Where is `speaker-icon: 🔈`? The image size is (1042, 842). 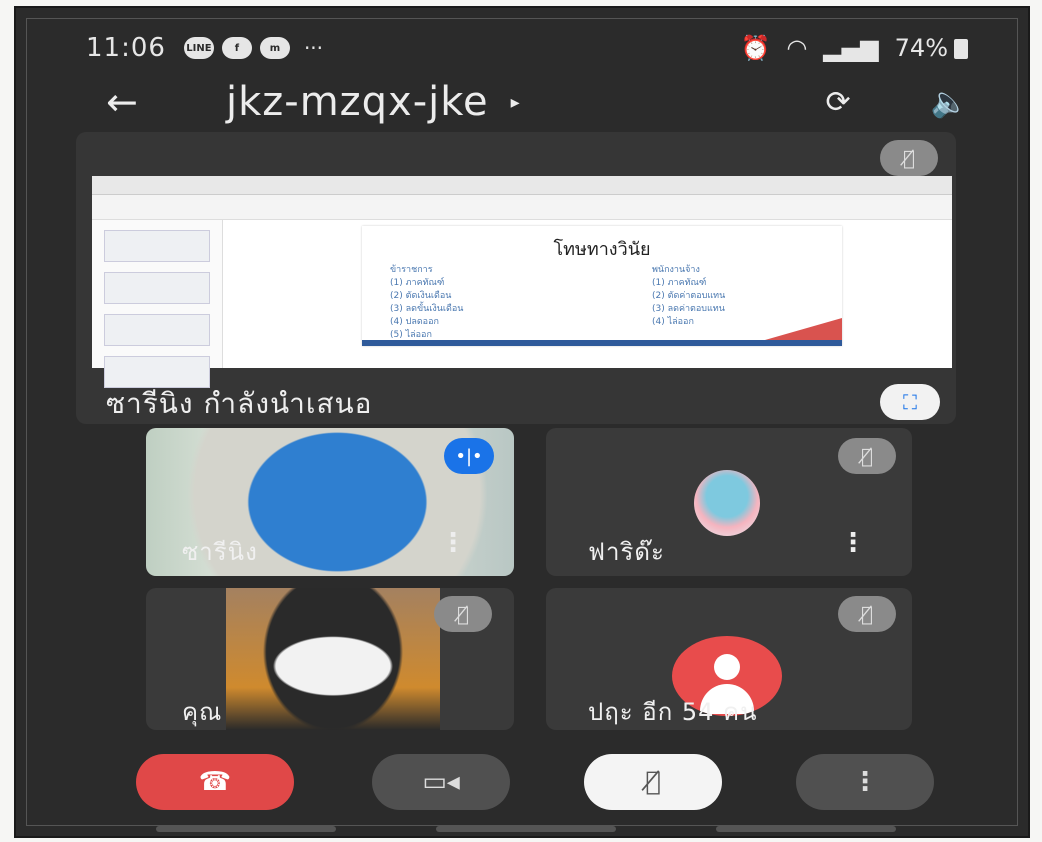 speaker-icon: 🔈 is located at coordinates (949, 102).